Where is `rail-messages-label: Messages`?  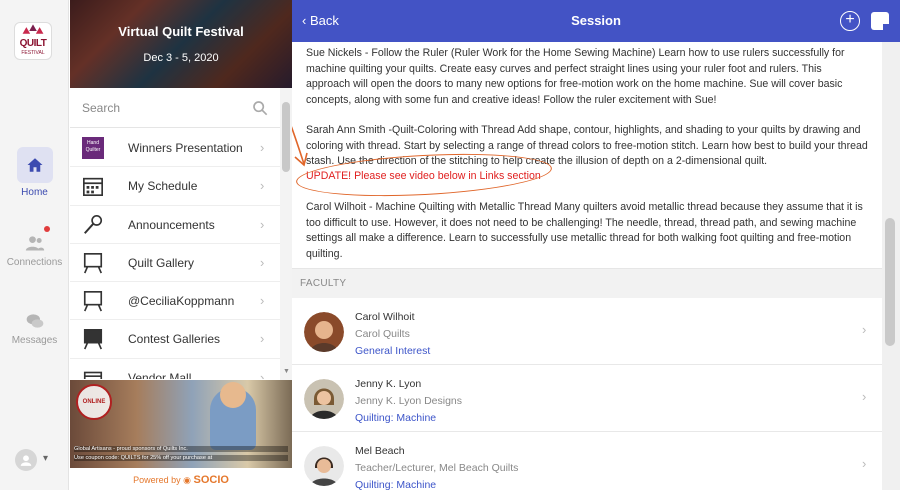 rail-messages-label: Messages is located at coordinates (34, 340).